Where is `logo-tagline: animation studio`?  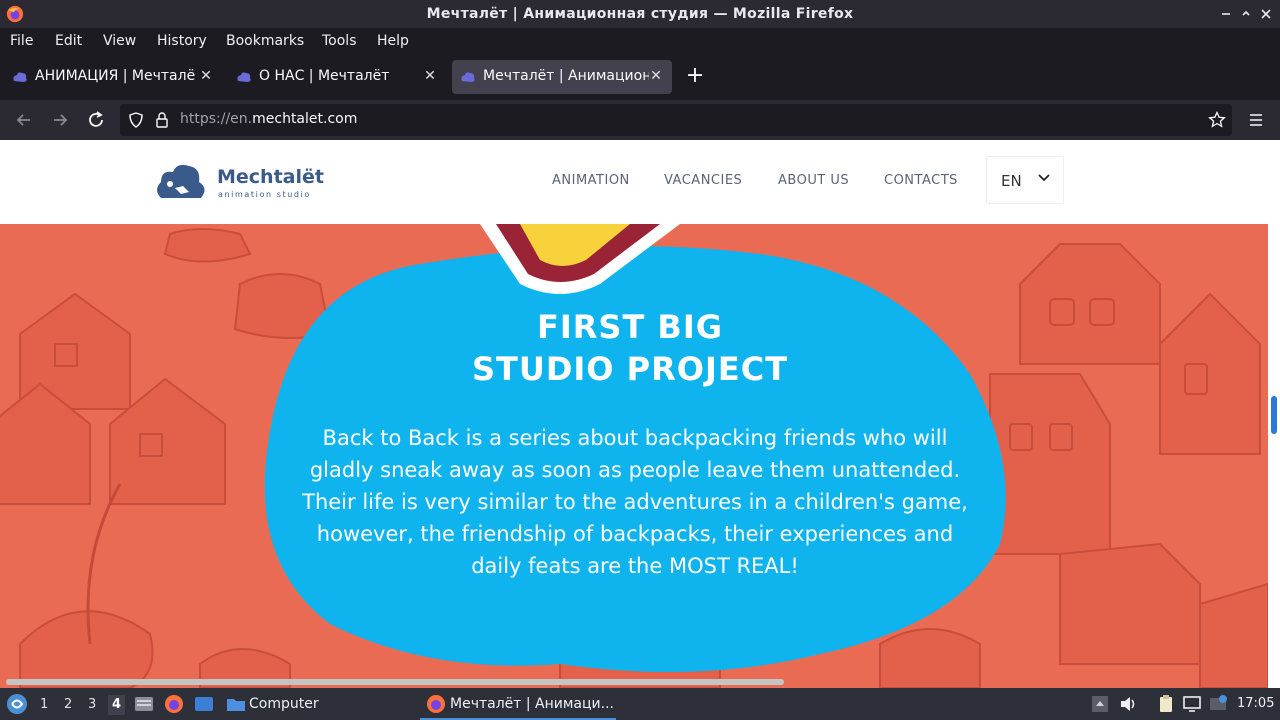 logo-tagline: animation studio is located at coordinates (264, 194).